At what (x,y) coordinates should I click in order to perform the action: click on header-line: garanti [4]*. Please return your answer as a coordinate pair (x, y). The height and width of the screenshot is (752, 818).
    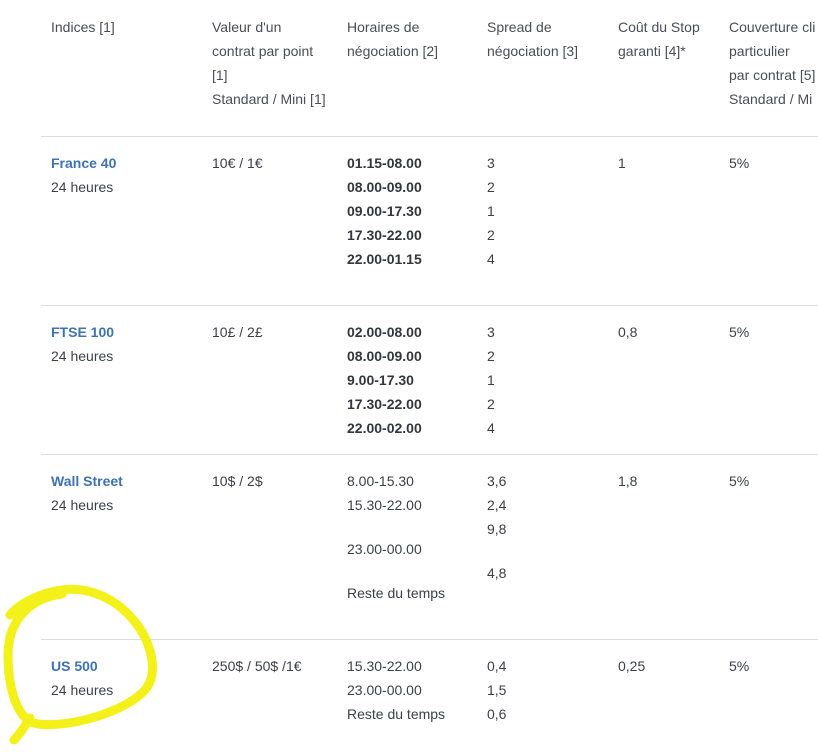
    Looking at the image, I should click on (652, 51).